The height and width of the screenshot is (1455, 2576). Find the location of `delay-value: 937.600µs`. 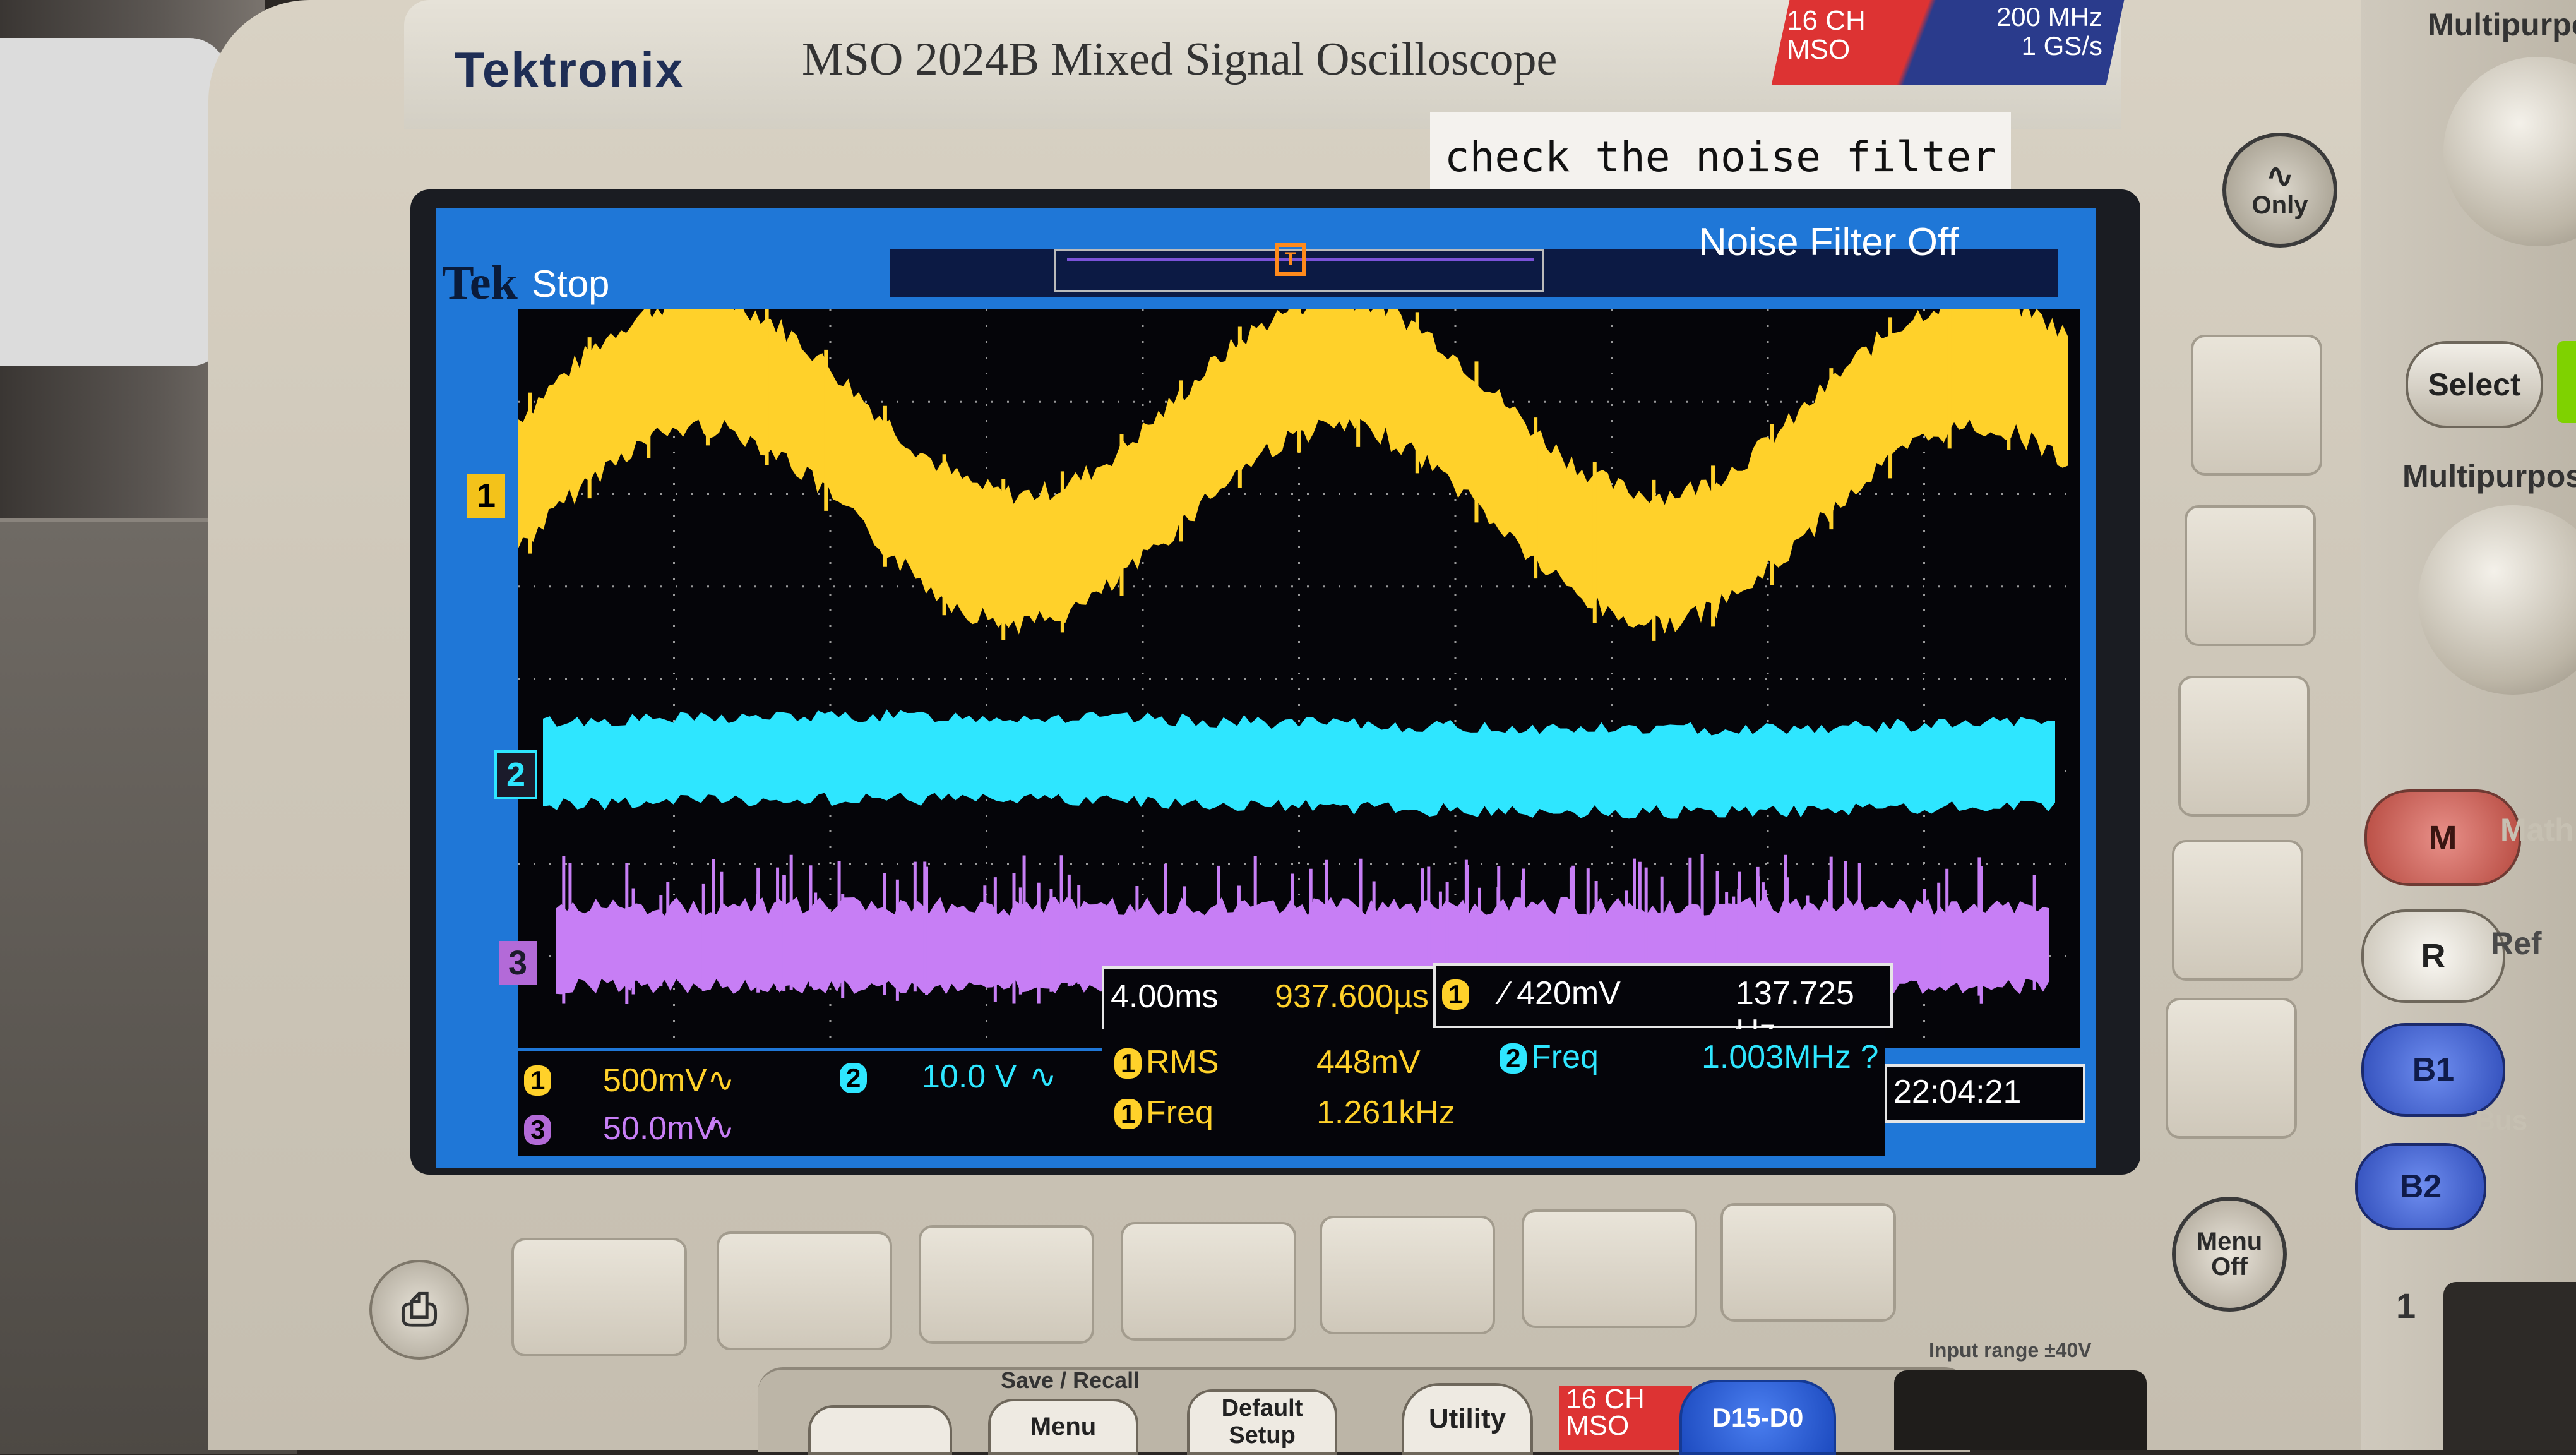

delay-value: 937.600µs is located at coordinates (1352, 996).